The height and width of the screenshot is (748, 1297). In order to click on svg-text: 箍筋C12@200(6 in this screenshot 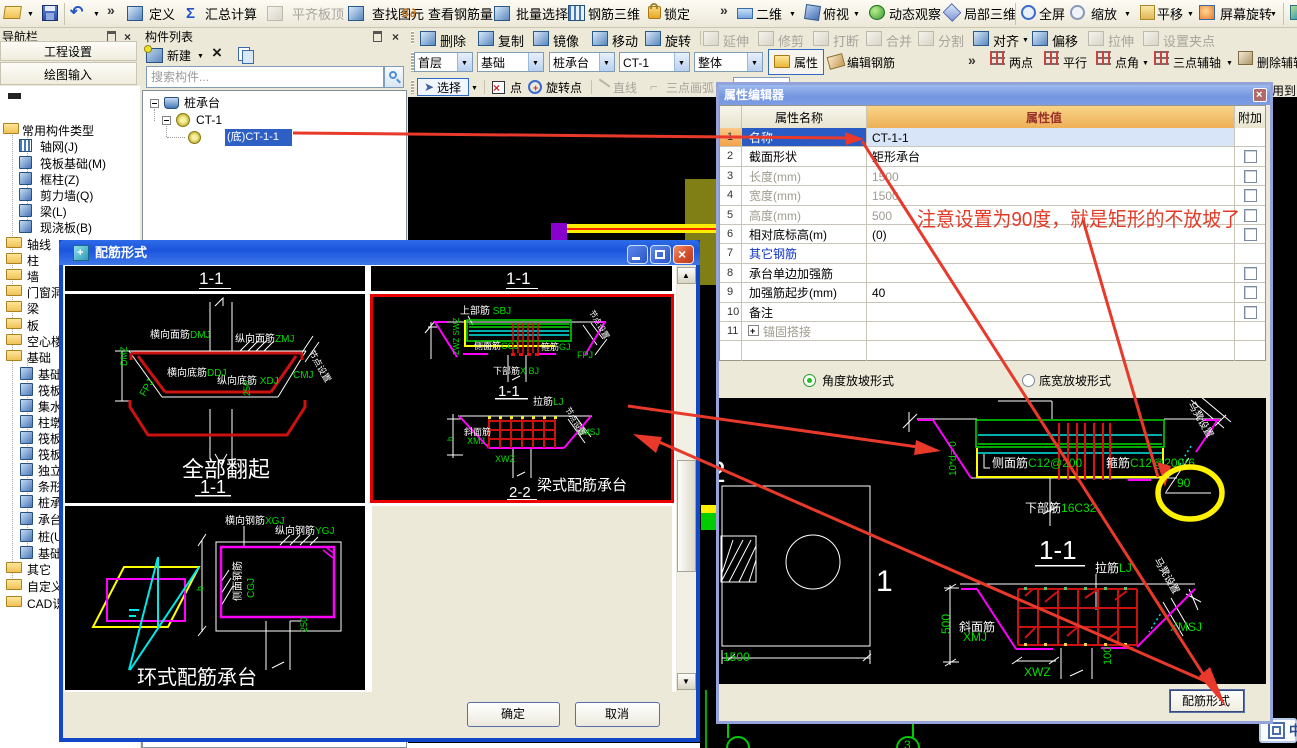, I will do `click(1150, 462)`.